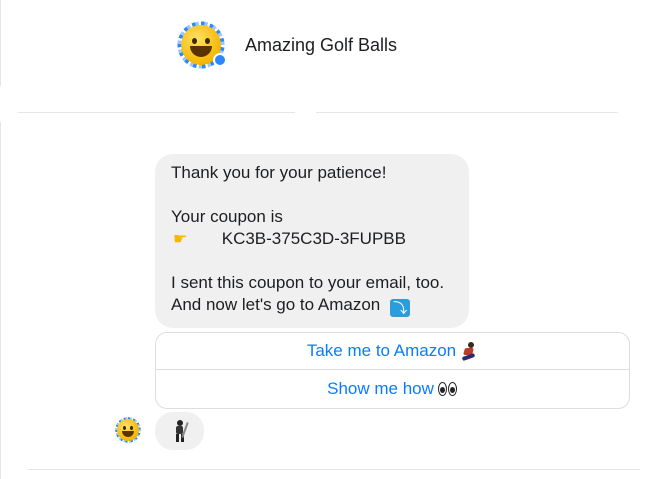 The width and height of the screenshot is (650, 479). I want to click on coupon-code: KC3B-375C3D-3FUPBB, so click(313, 238).